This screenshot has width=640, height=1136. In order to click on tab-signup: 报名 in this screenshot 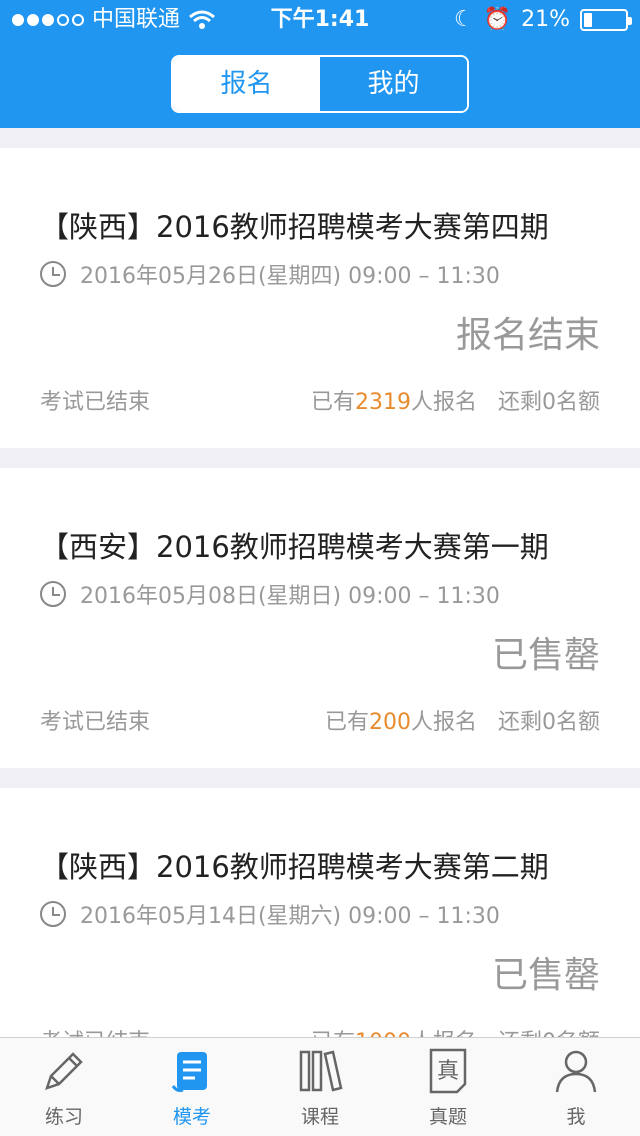, I will do `click(246, 84)`.